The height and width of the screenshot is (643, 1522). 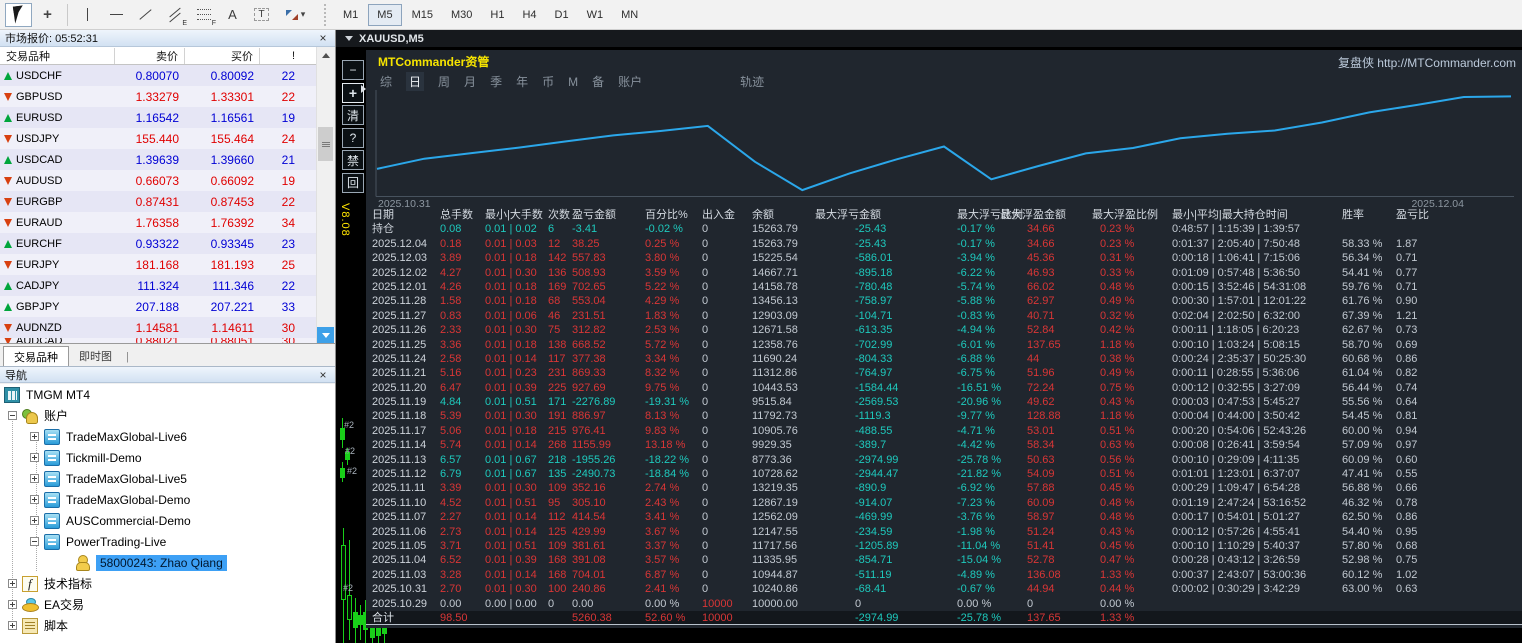 I want to click on minimize-button: −, so click(x=353, y=70).